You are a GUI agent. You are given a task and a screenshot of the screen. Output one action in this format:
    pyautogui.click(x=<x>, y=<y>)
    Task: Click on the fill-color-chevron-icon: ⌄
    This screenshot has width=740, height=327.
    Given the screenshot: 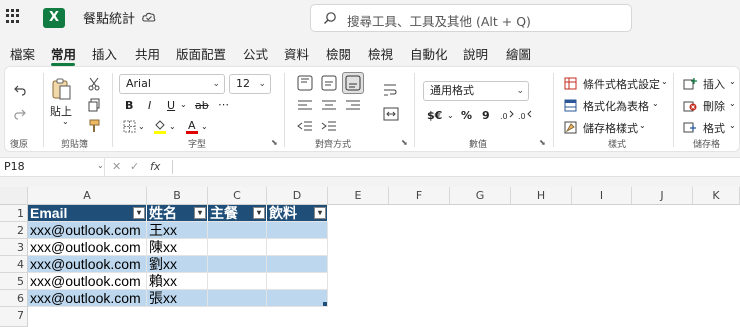 What is the action you would take?
    pyautogui.click(x=172, y=126)
    